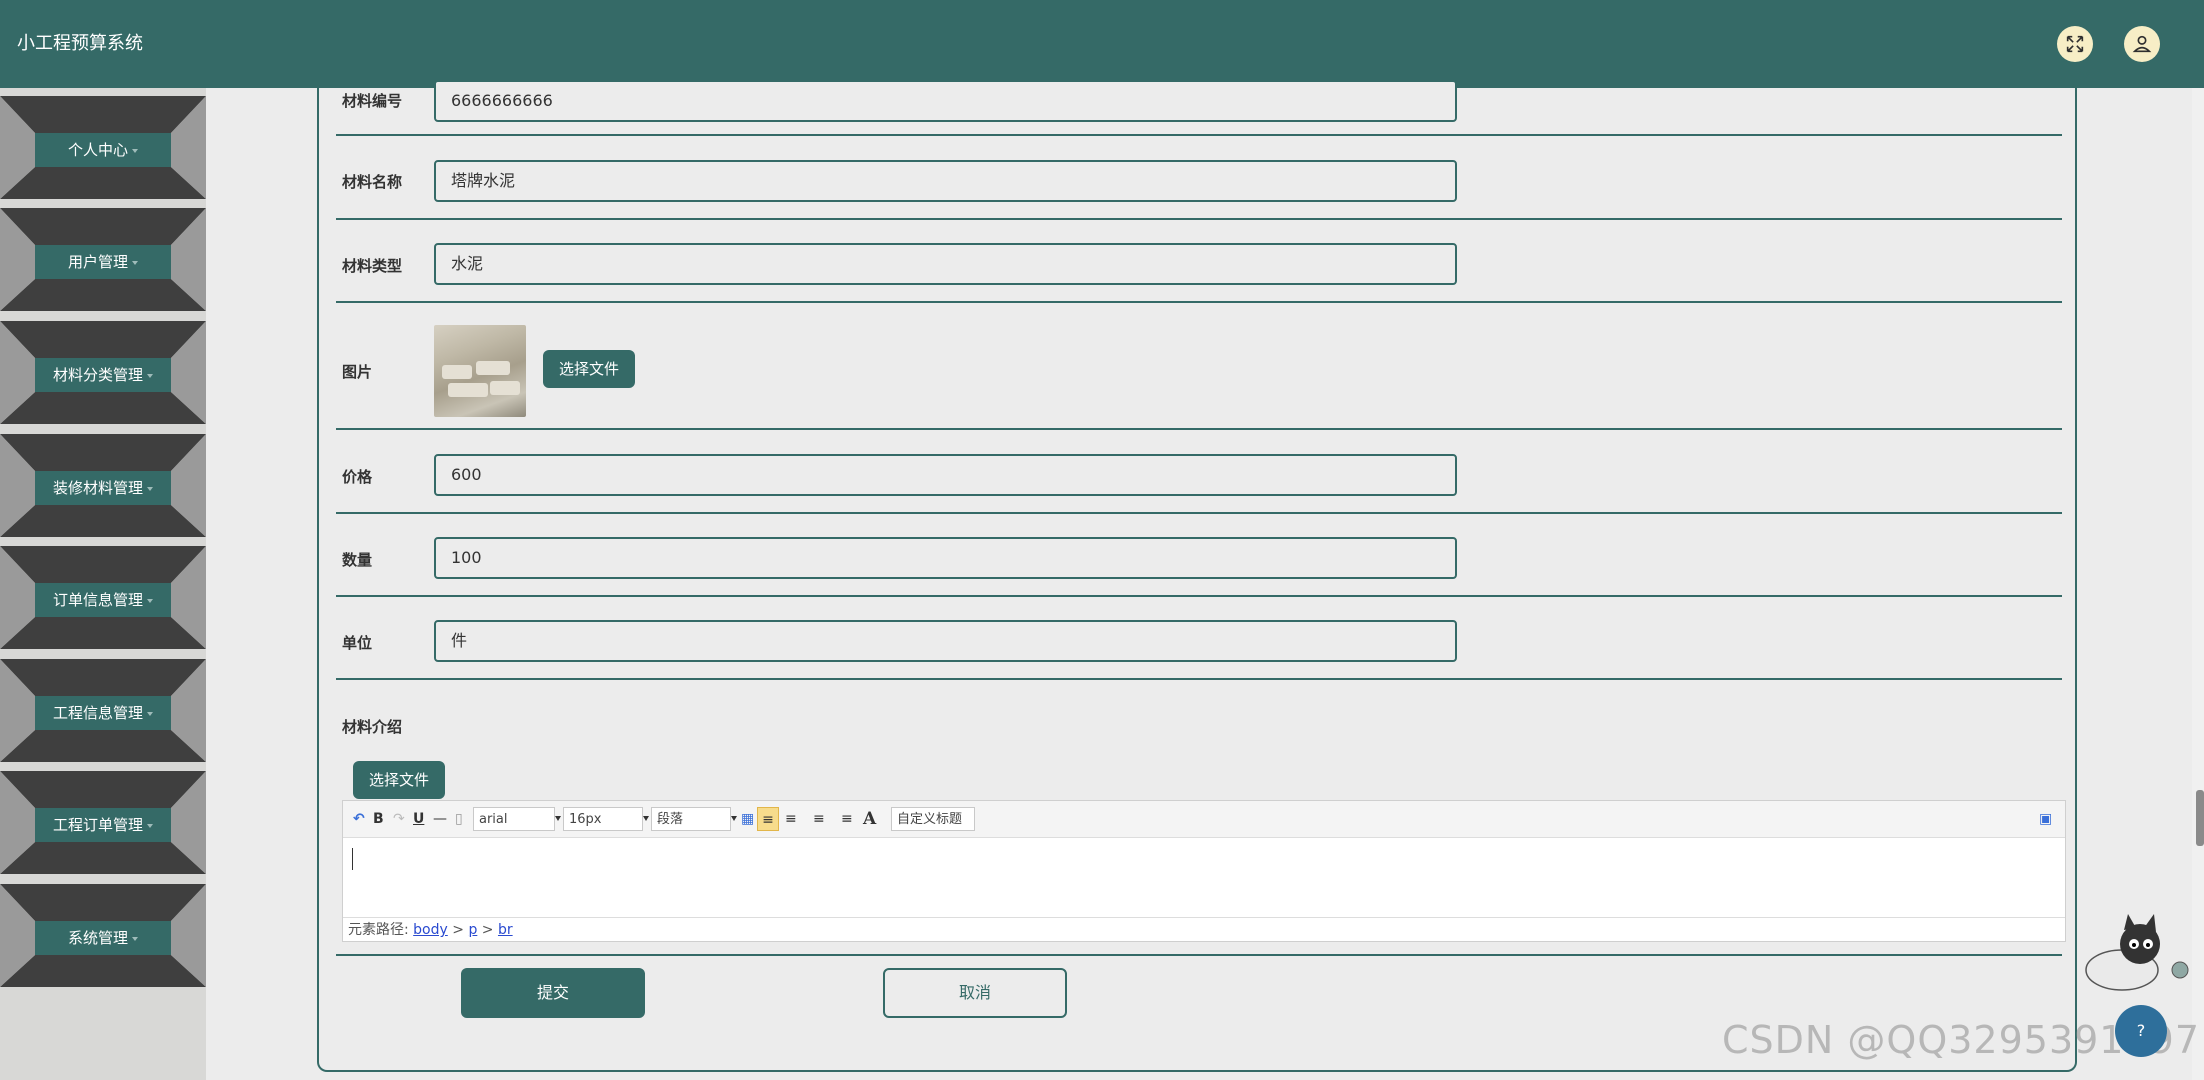 This screenshot has height=1080, width=2204. I want to click on font-size-select: 16px, so click(606, 819).